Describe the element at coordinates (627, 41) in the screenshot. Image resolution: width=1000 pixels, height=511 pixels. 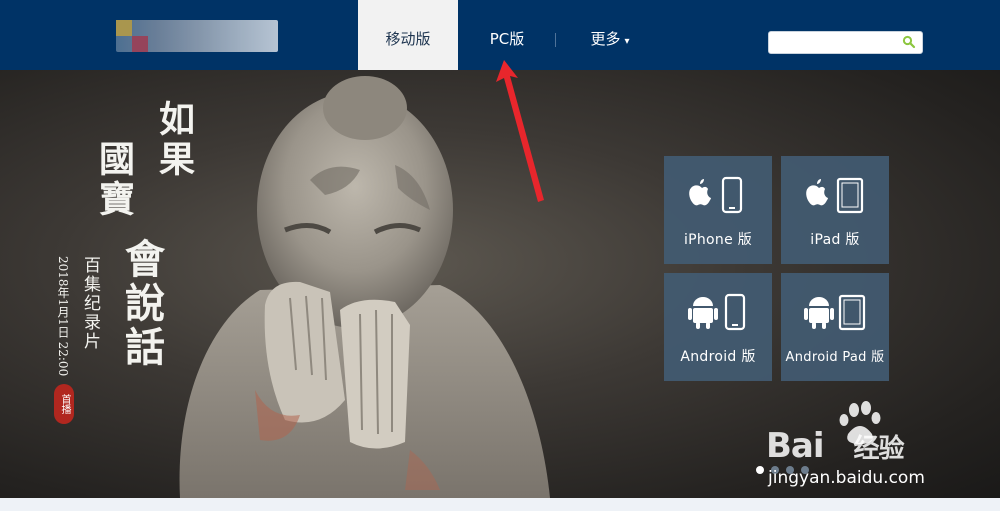
I see `chevron-down-icon: ▾` at that location.